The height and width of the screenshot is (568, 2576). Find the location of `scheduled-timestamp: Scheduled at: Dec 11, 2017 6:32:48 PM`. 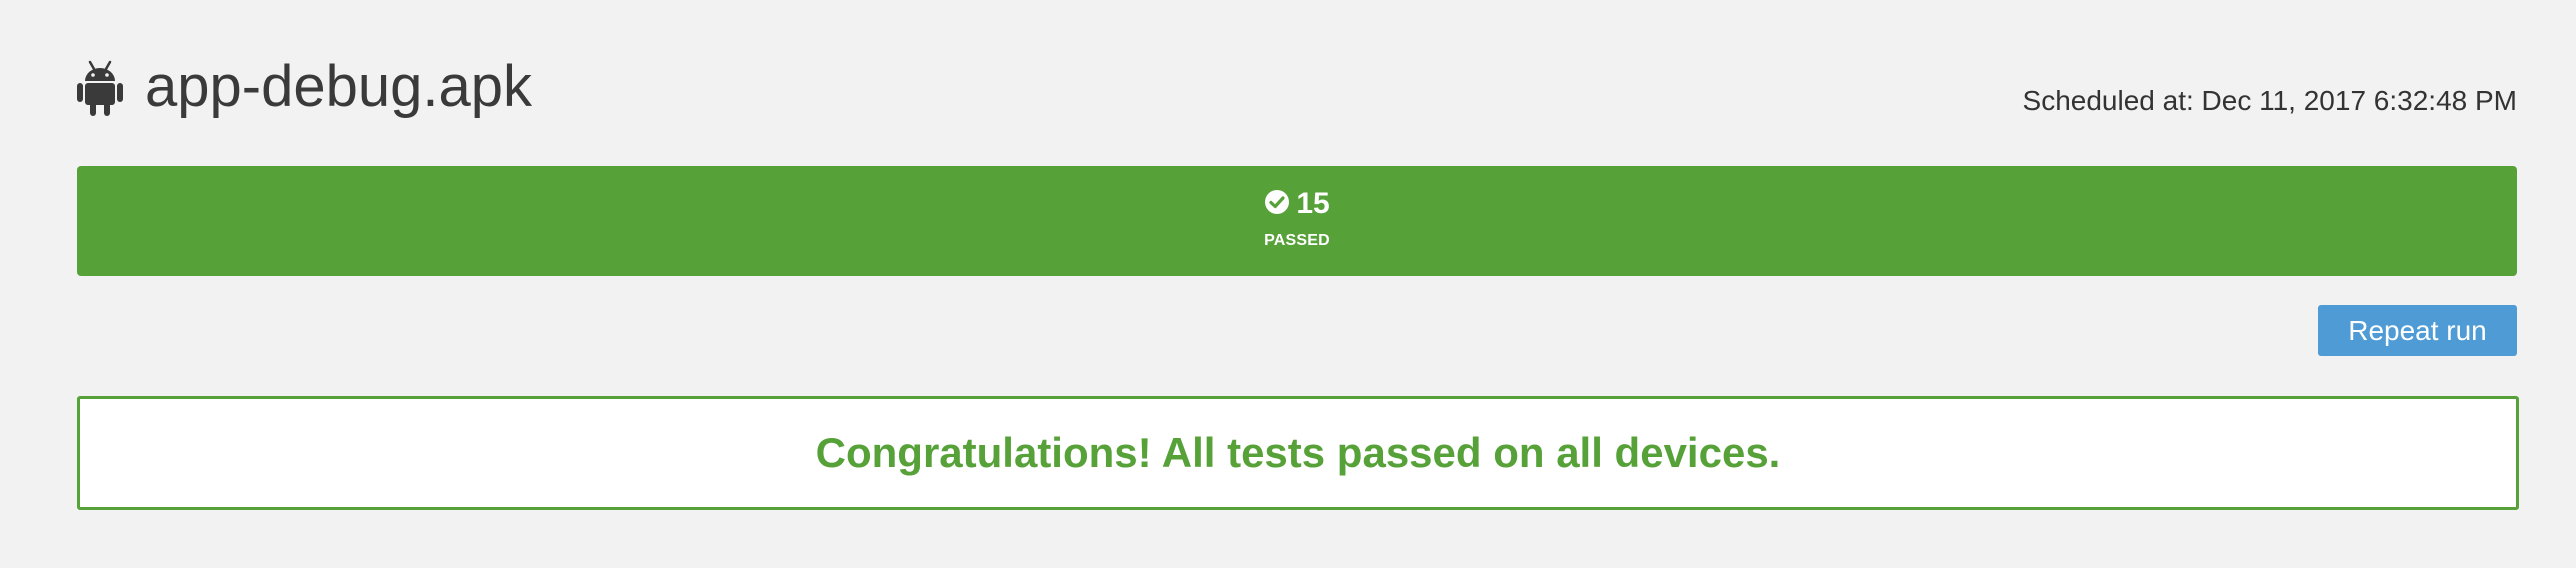

scheduled-timestamp: Scheduled at: Dec 11, 2017 6:32:48 PM is located at coordinates (2269, 100).